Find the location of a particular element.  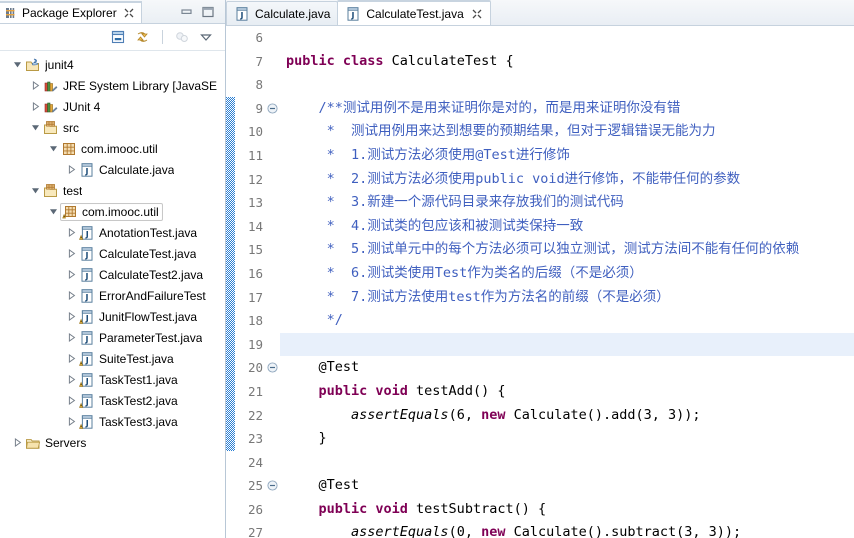

tree-item-junit4: junit4 is located at coordinates (112, 64).